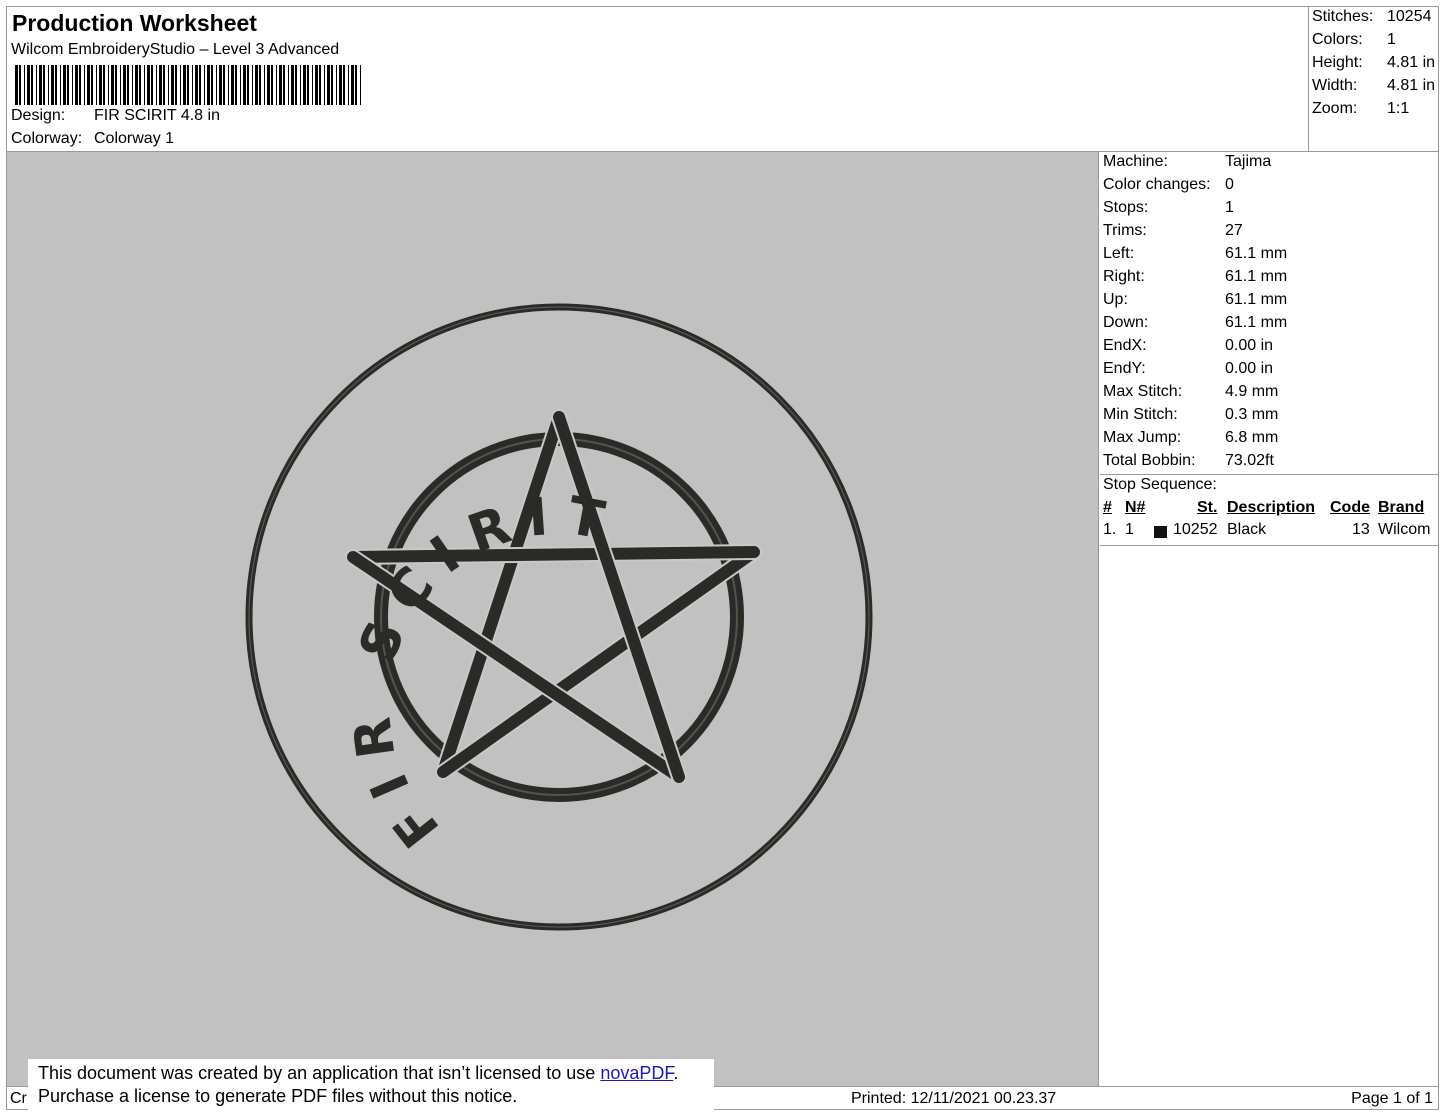 This screenshot has height=1117, width=1445. I want to click on row-description: Black, so click(1247, 529).